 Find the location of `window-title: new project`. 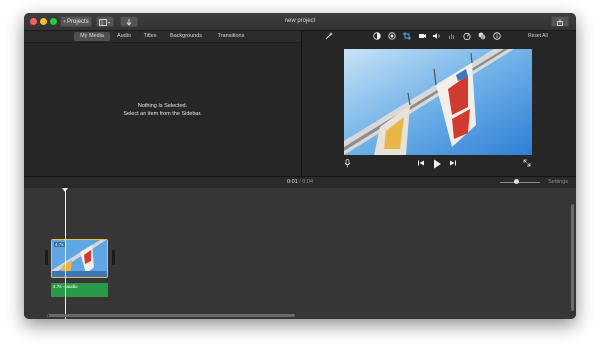

window-title: new project is located at coordinates (300, 21).